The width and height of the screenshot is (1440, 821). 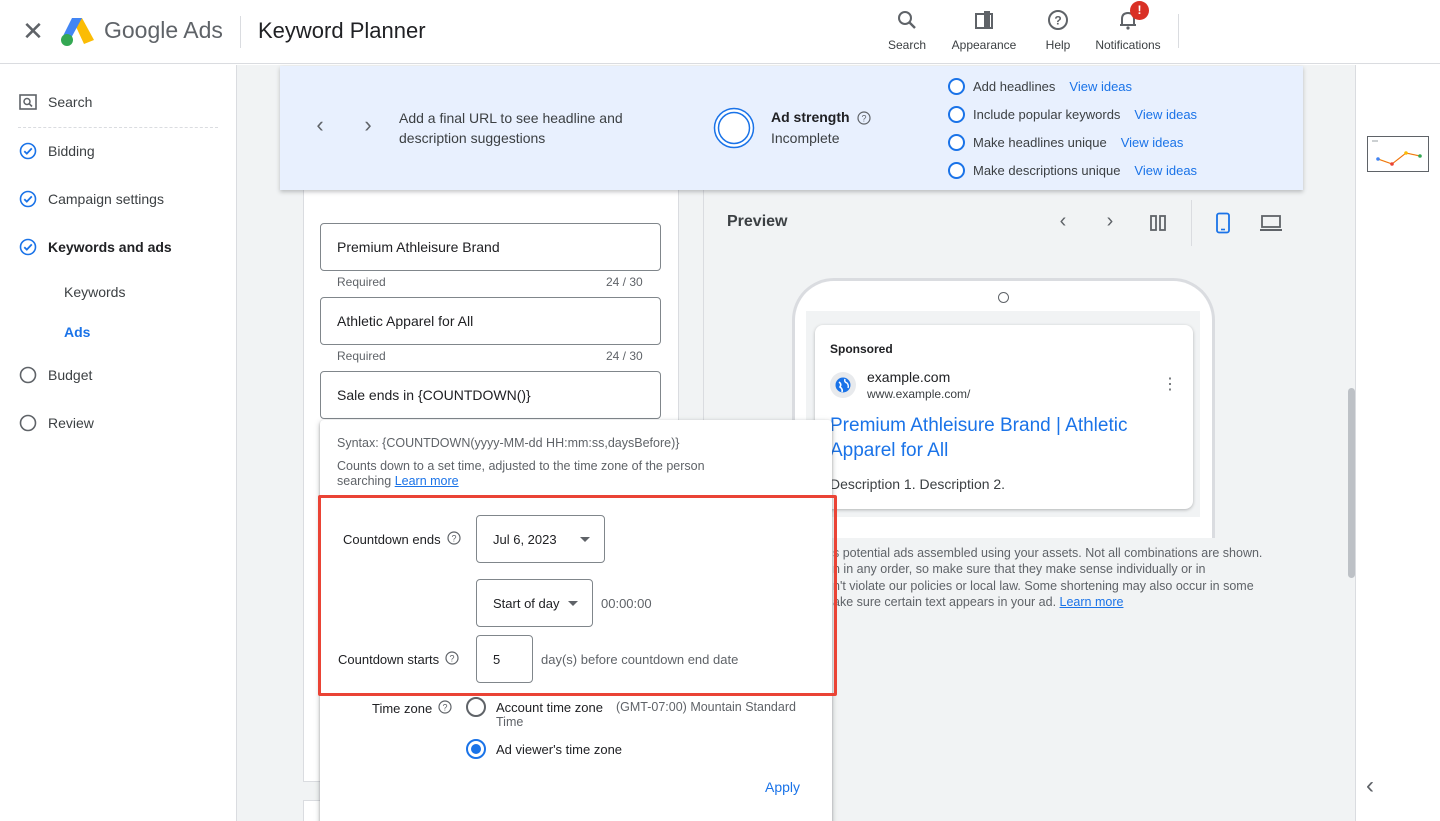 What do you see at coordinates (476, 707) in the screenshot?
I see `account-time-zone-radio` at bounding box center [476, 707].